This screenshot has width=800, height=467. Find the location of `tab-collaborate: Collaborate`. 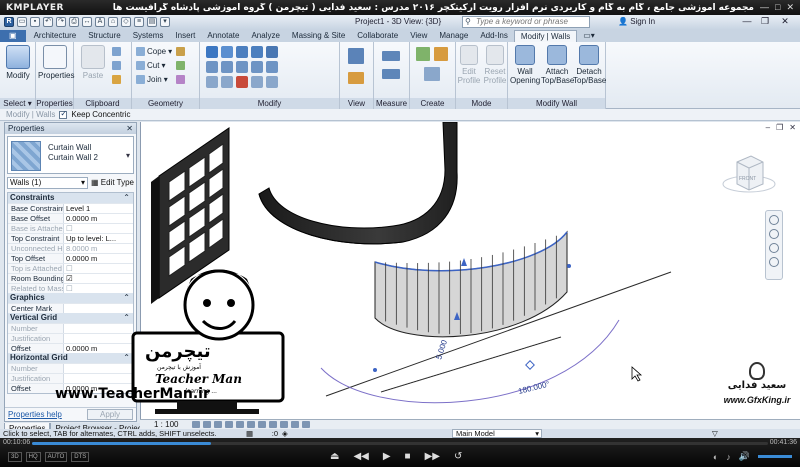

tab-collaborate: Collaborate is located at coordinates (377, 36).